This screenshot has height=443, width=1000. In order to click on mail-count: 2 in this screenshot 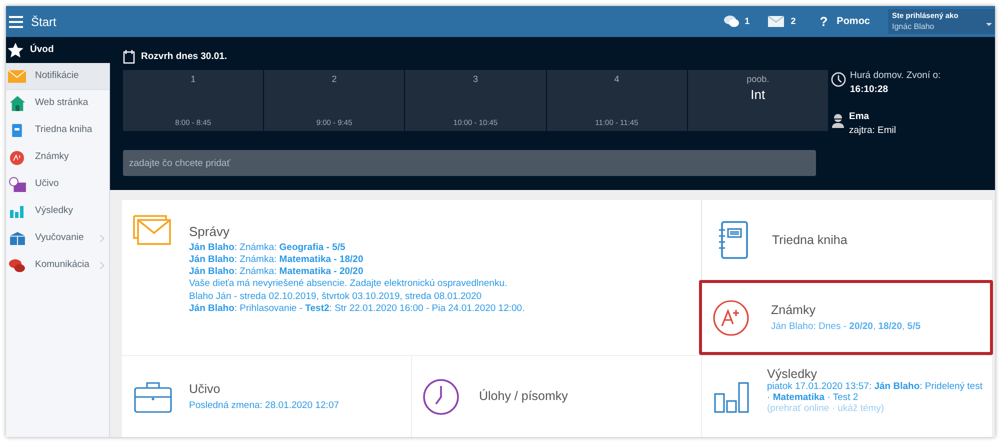, I will do `click(793, 21)`.